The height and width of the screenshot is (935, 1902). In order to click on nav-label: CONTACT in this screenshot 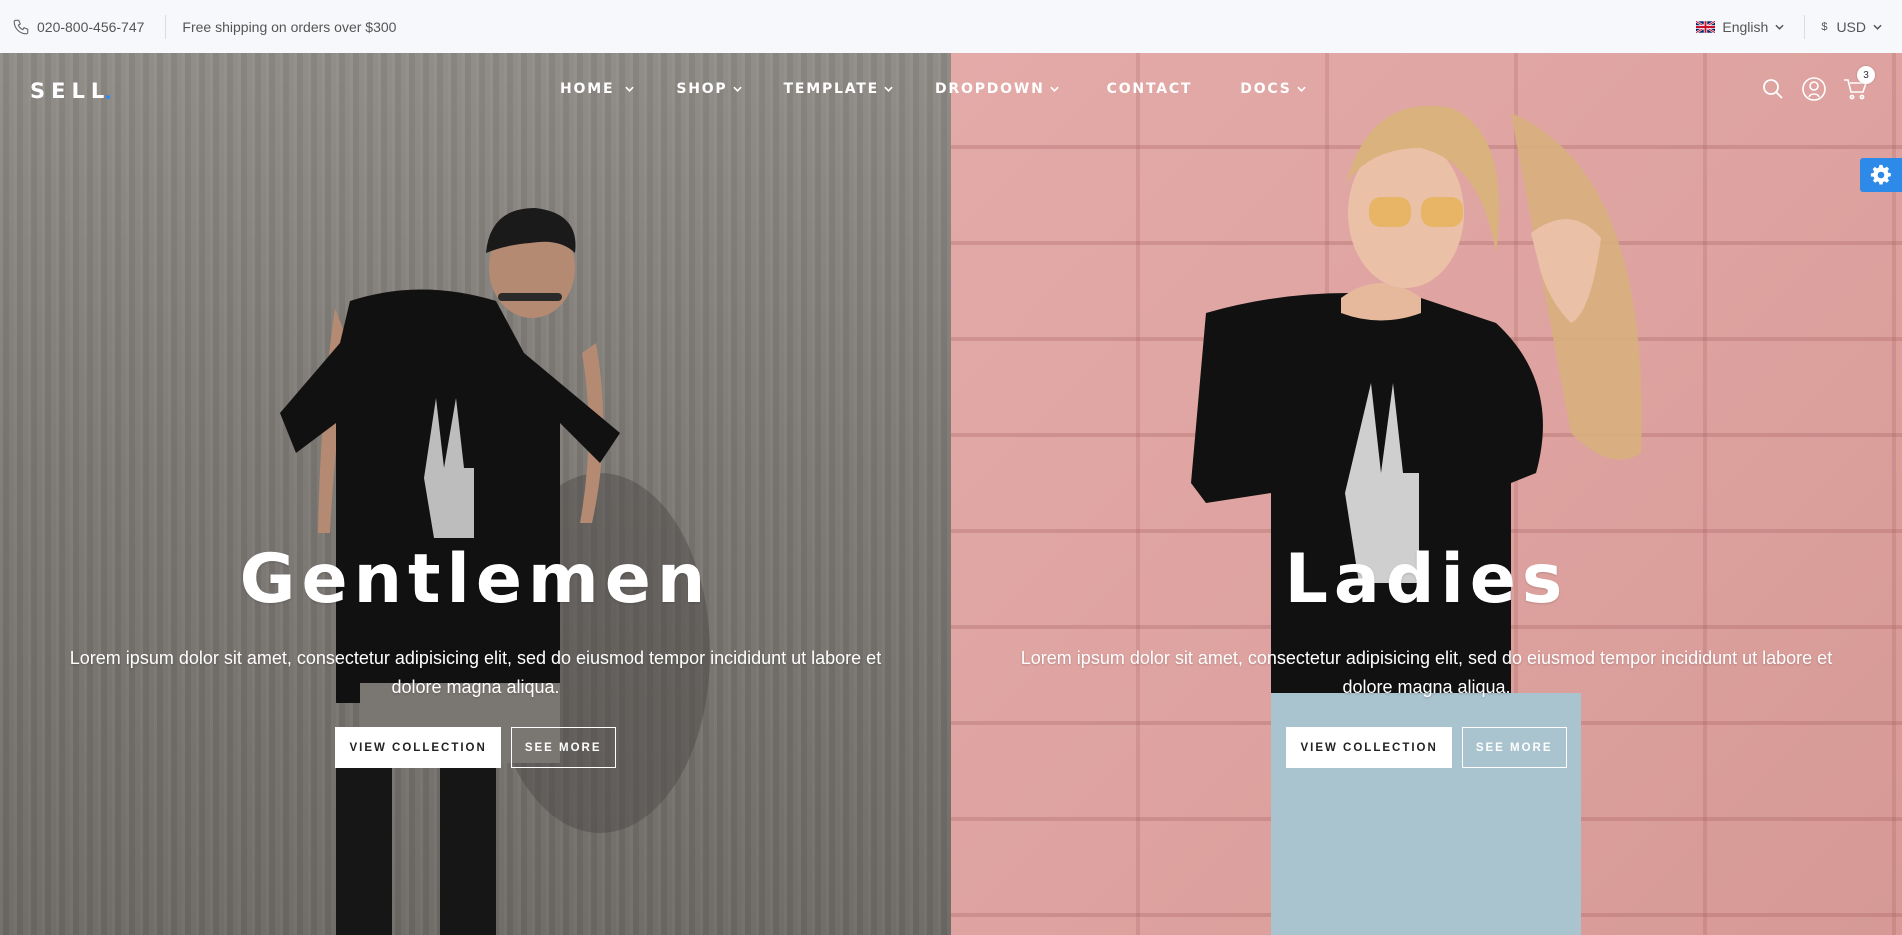, I will do `click(1149, 89)`.